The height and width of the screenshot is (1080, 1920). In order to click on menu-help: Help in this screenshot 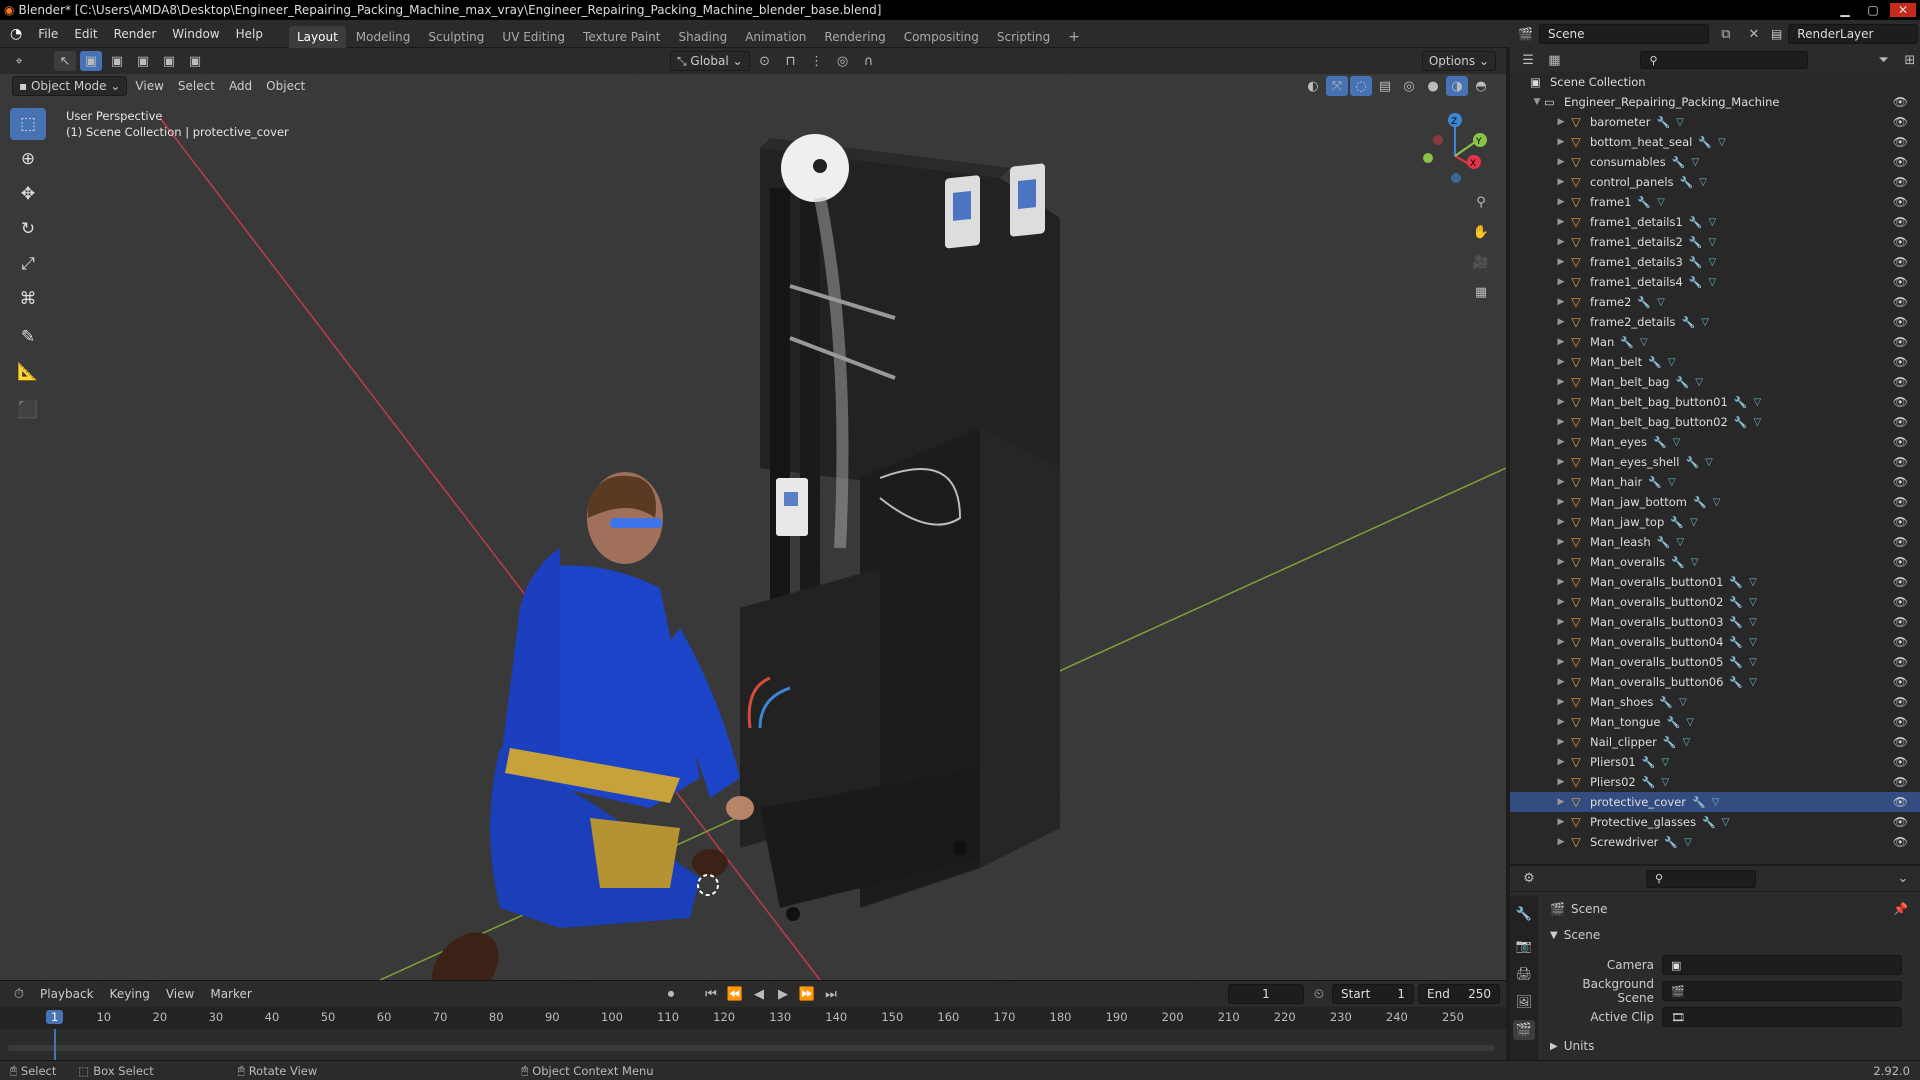, I will do `click(249, 34)`.